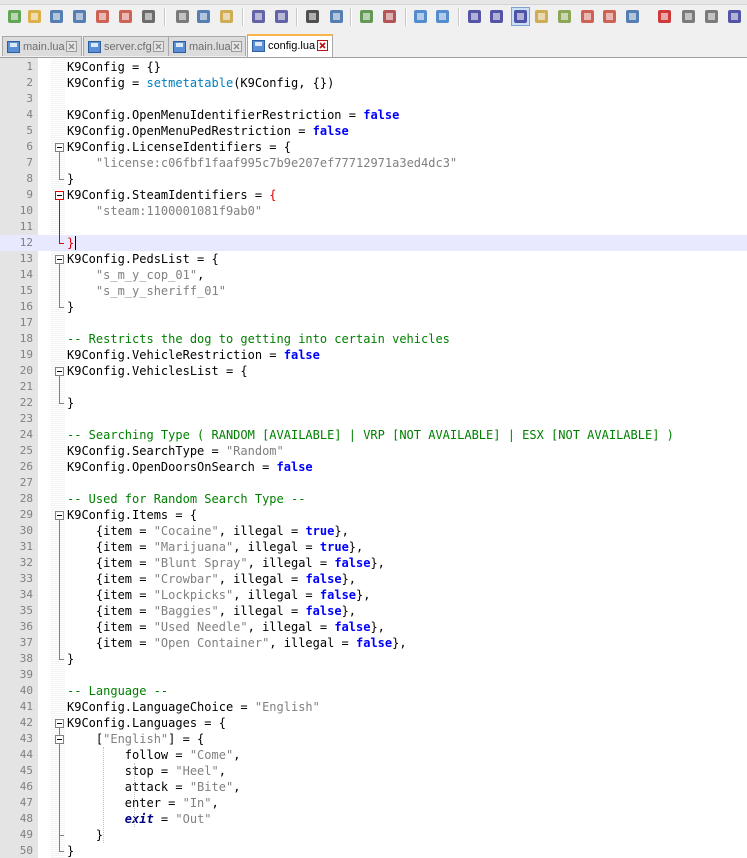  Describe the element at coordinates (164, 211) in the screenshot. I see `code-text: "steam:1100001081f9ab0"` at that location.